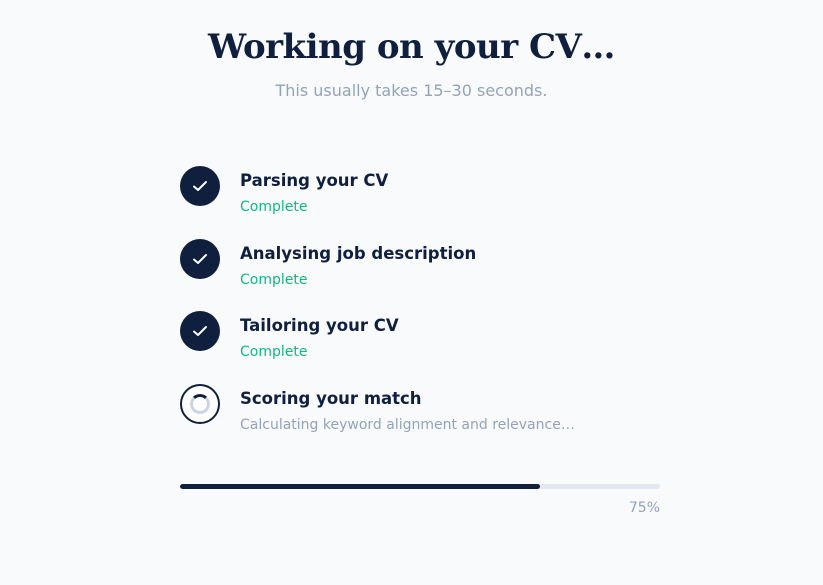 Image resolution: width=823 pixels, height=585 pixels. What do you see at coordinates (411, 90) in the screenshot?
I see `page-subtitle: This usually takes 15–30 seconds.` at bounding box center [411, 90].